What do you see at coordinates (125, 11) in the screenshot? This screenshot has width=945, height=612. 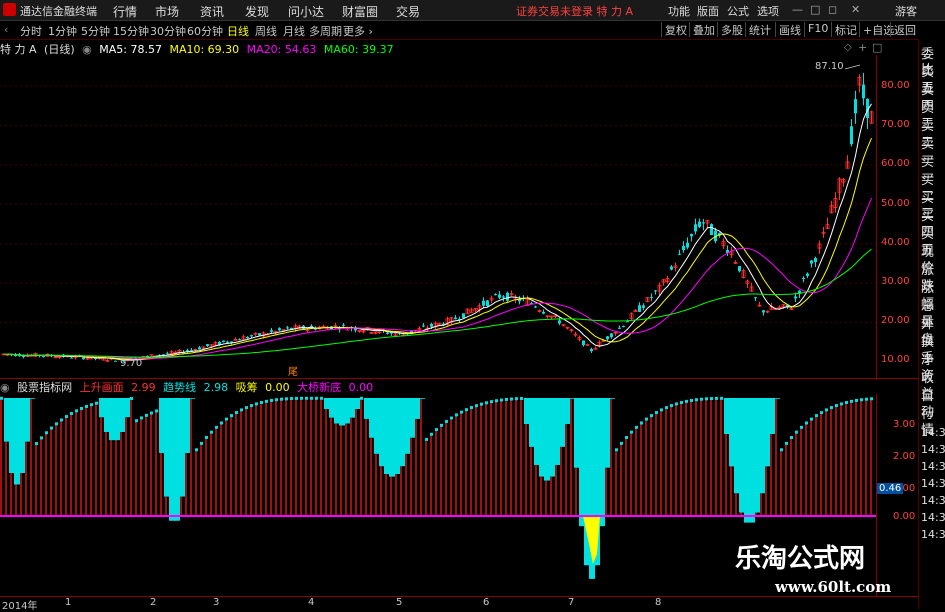 I see `menu-quotes: 行情` at bounding box center [125, 11].